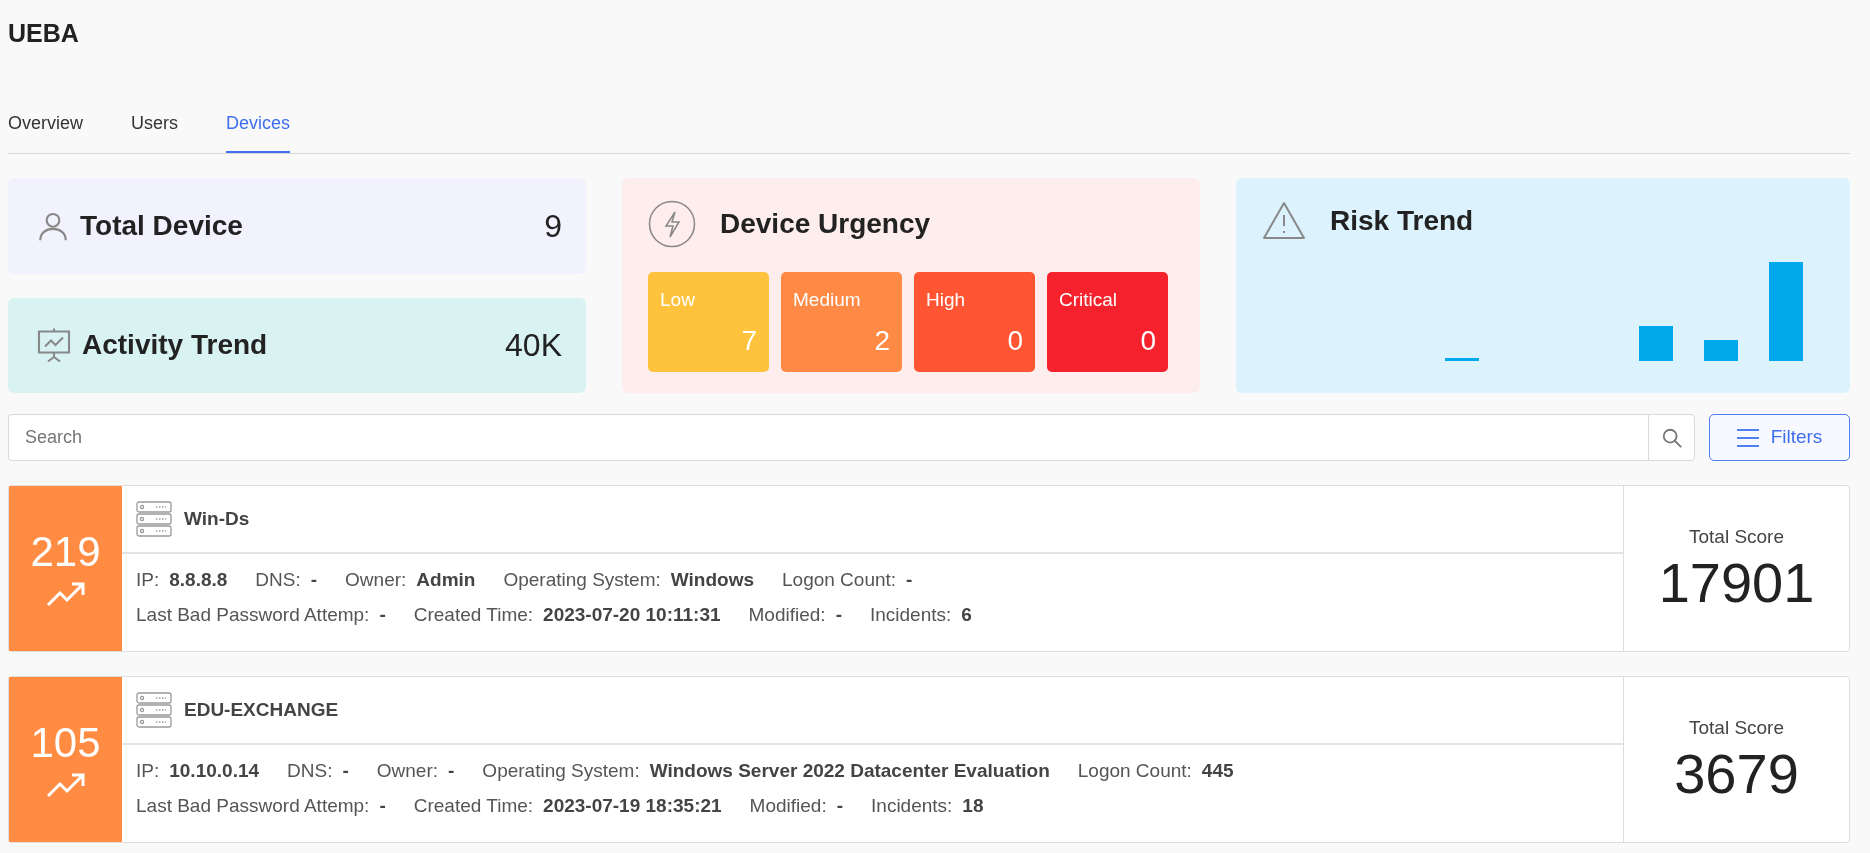  I want to click on tab: Devices, so click(258, 131).